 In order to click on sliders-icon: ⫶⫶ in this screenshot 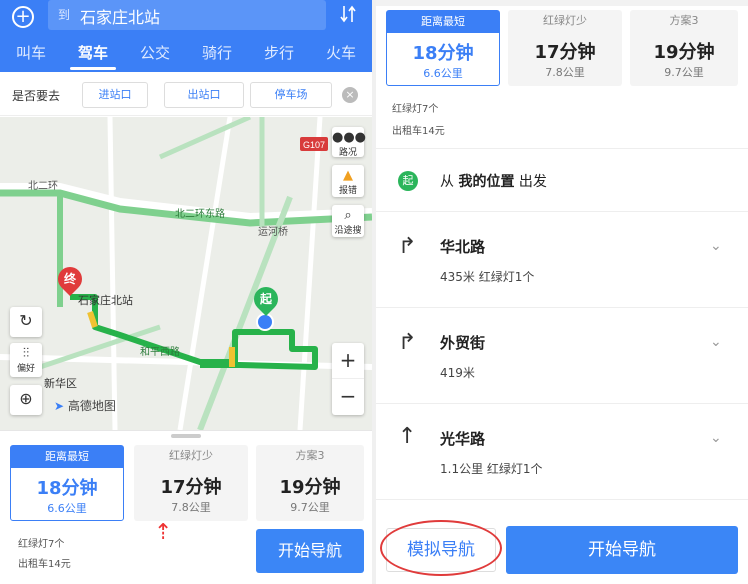, I will do `click(26, 353)`.